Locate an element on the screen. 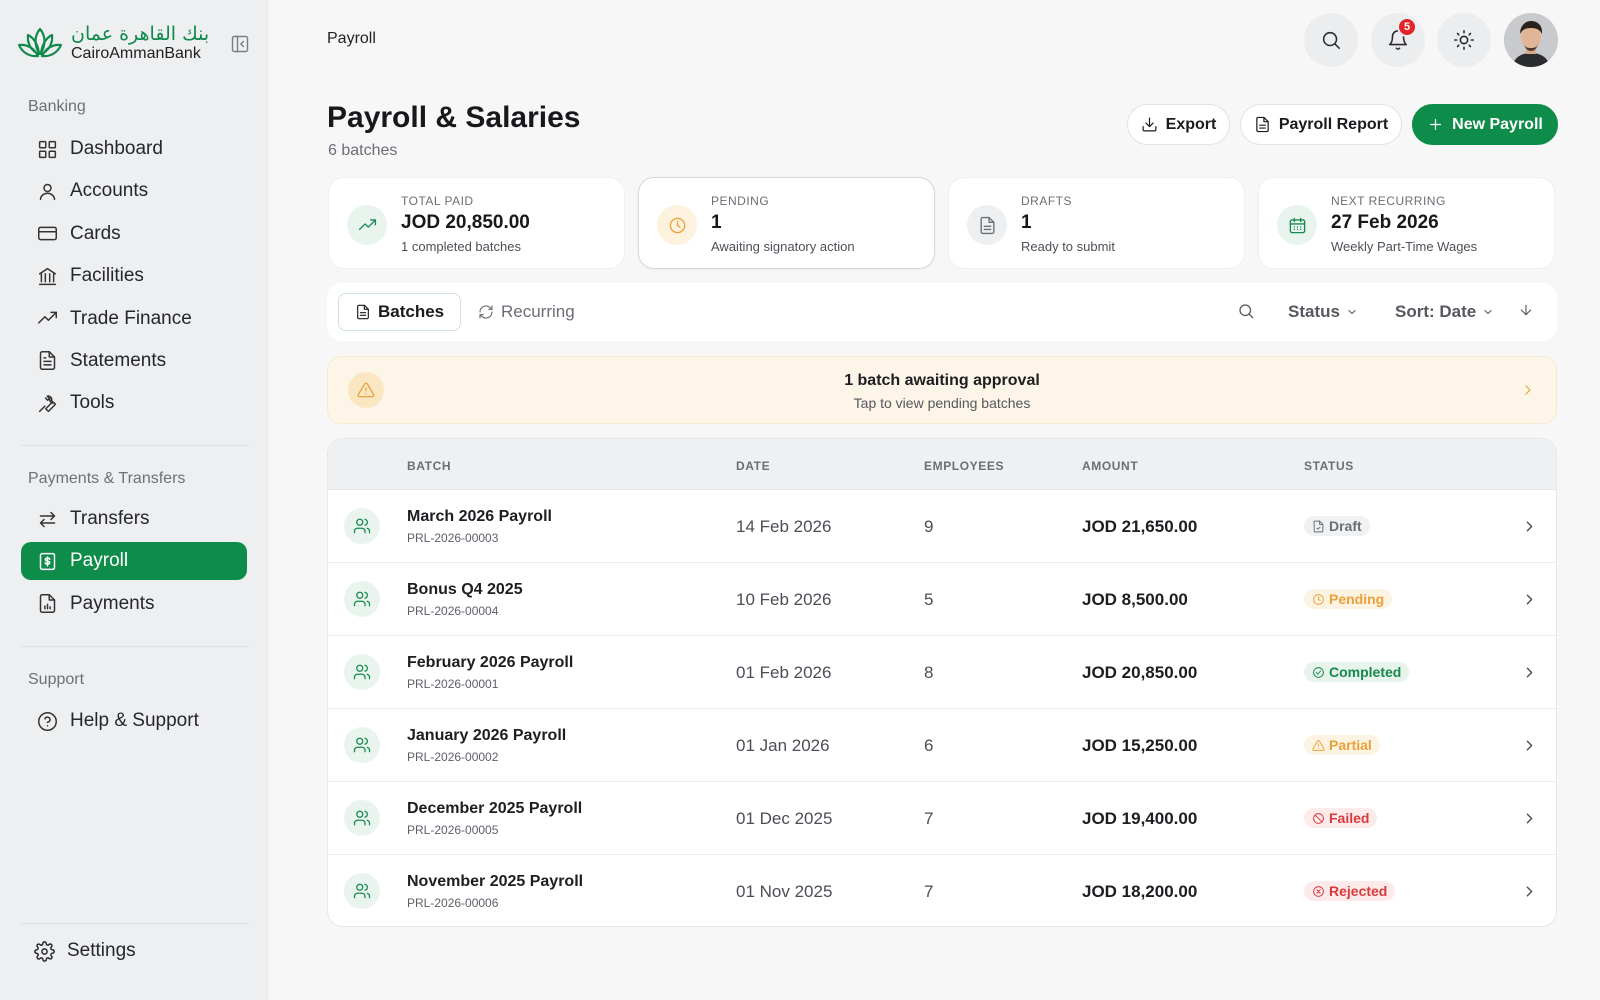  batch-date: 14 Feb 2026 is located at coordinates (784, 526).